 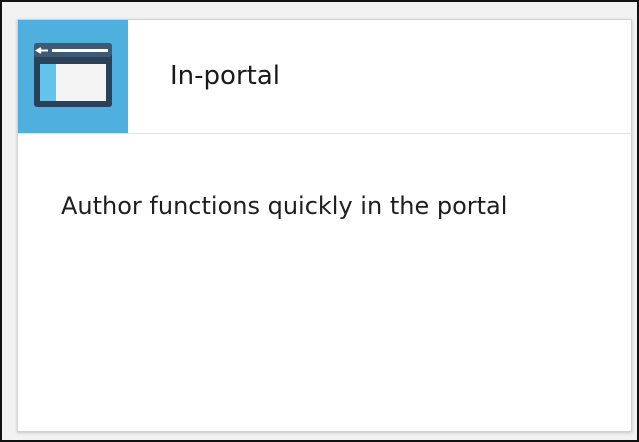 I want to click on browser-window-icon, so click(x=73, y=75).